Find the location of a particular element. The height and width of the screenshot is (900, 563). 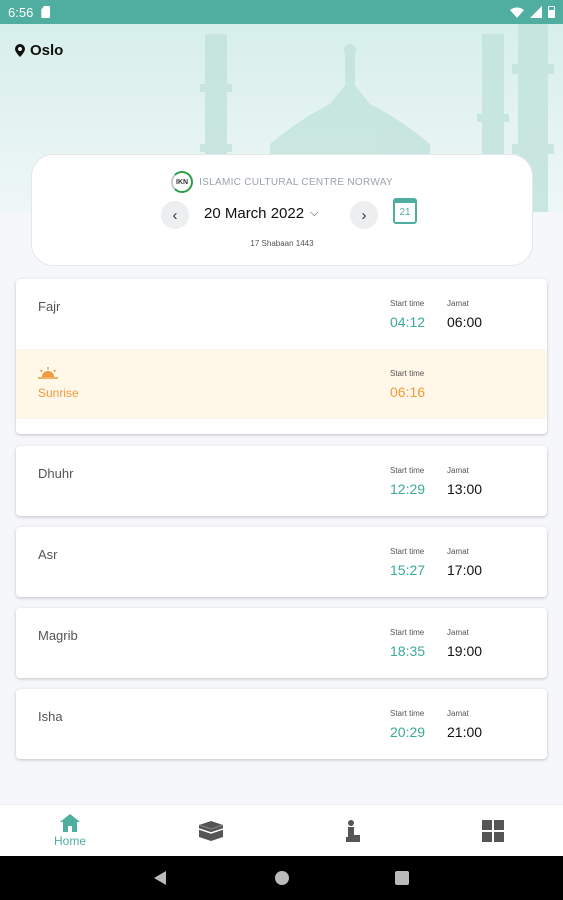

nav-home-label: Home is located at coordinates (69, 841).